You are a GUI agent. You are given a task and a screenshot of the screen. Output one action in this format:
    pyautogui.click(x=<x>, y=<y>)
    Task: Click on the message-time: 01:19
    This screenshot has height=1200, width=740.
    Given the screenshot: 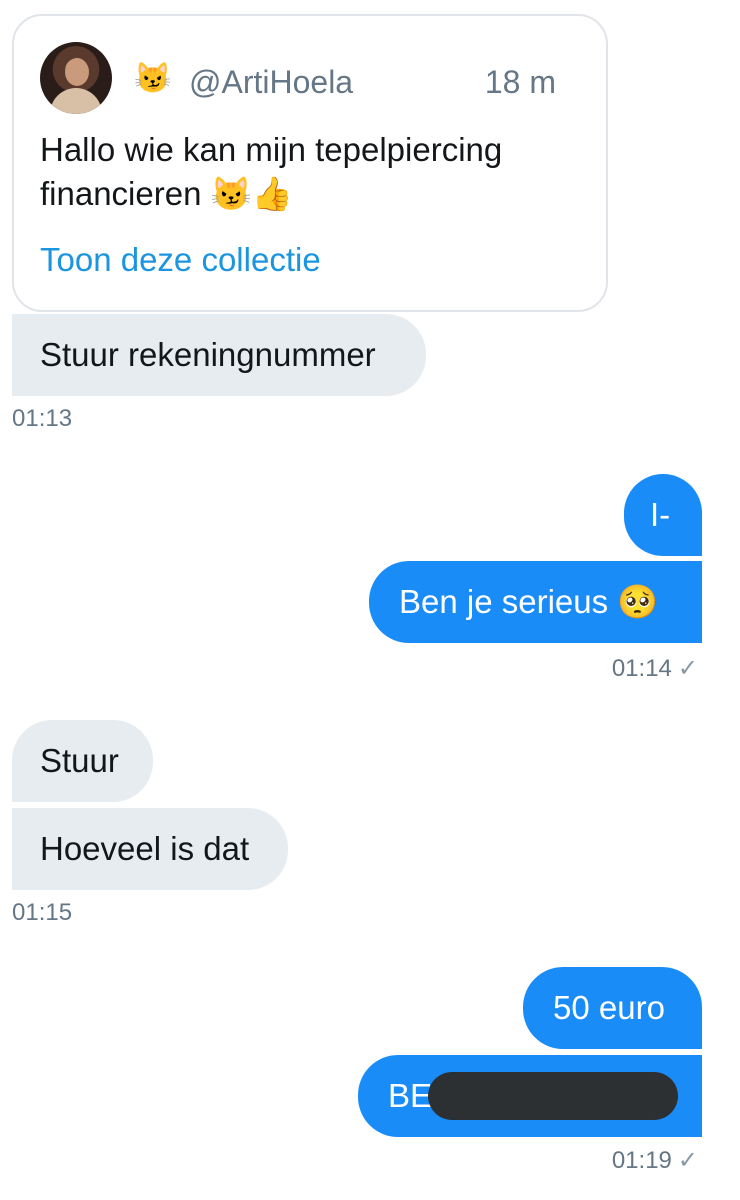 What is the action you would take?
    pyautogui.click(x=641, y=1160)
    